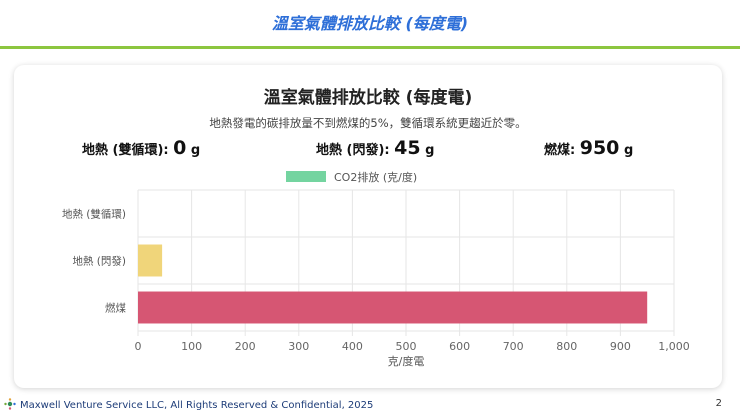 The height and width of the screenshot is (416, 740). Describe the element at coordinates (352, 346) in the screenshot. I see `x-tick-label: 400` at that location.